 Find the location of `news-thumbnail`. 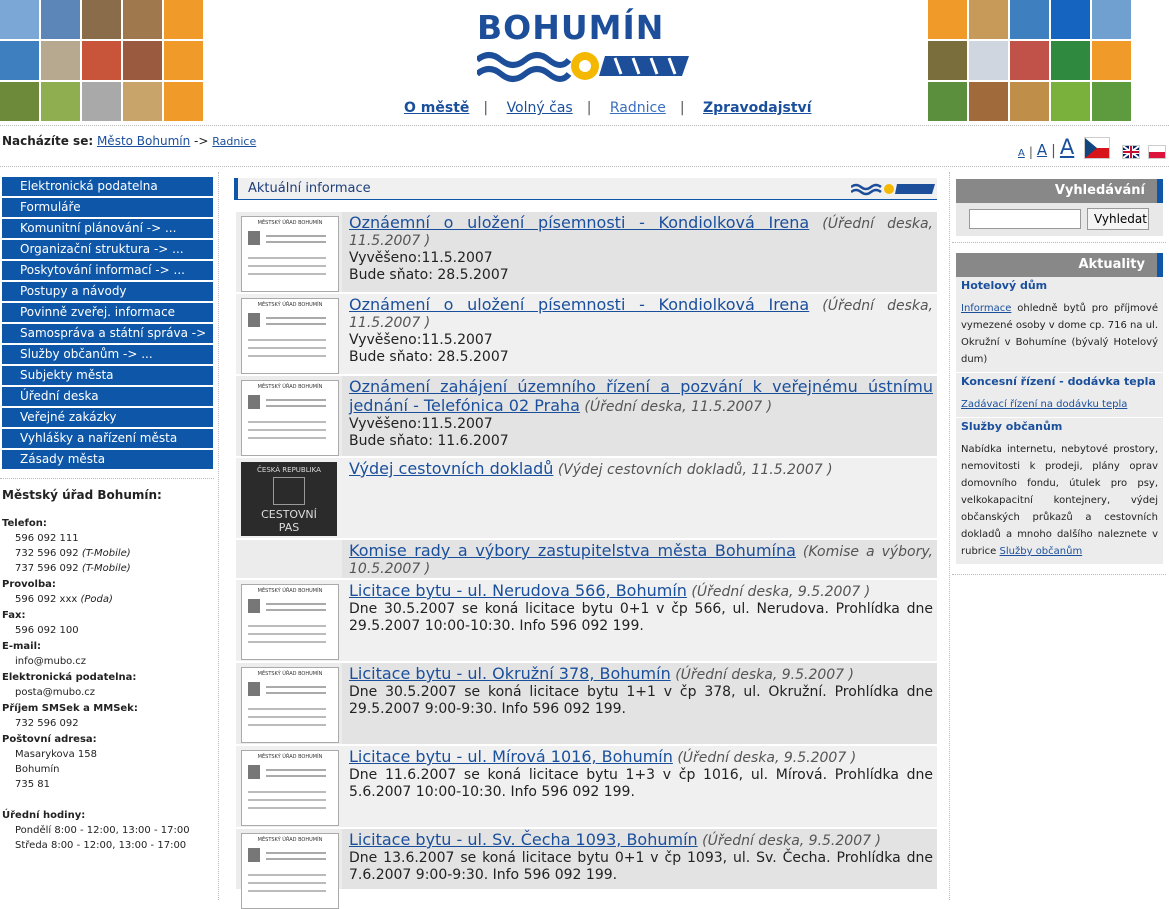

news-thumbnail is located at coordinates (289, 559).